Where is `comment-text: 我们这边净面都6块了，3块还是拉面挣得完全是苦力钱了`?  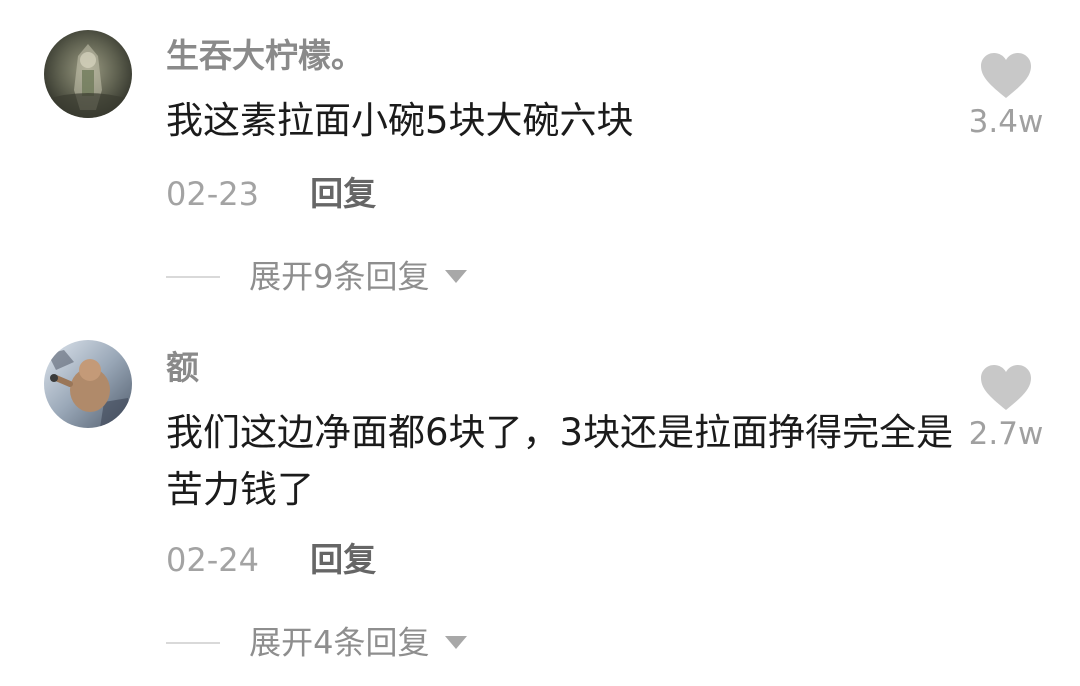
comment-text: 我们这边净面都6块了，3块还是拉面挣得完全是苦力钱了 is located at coordinates (560, 461).